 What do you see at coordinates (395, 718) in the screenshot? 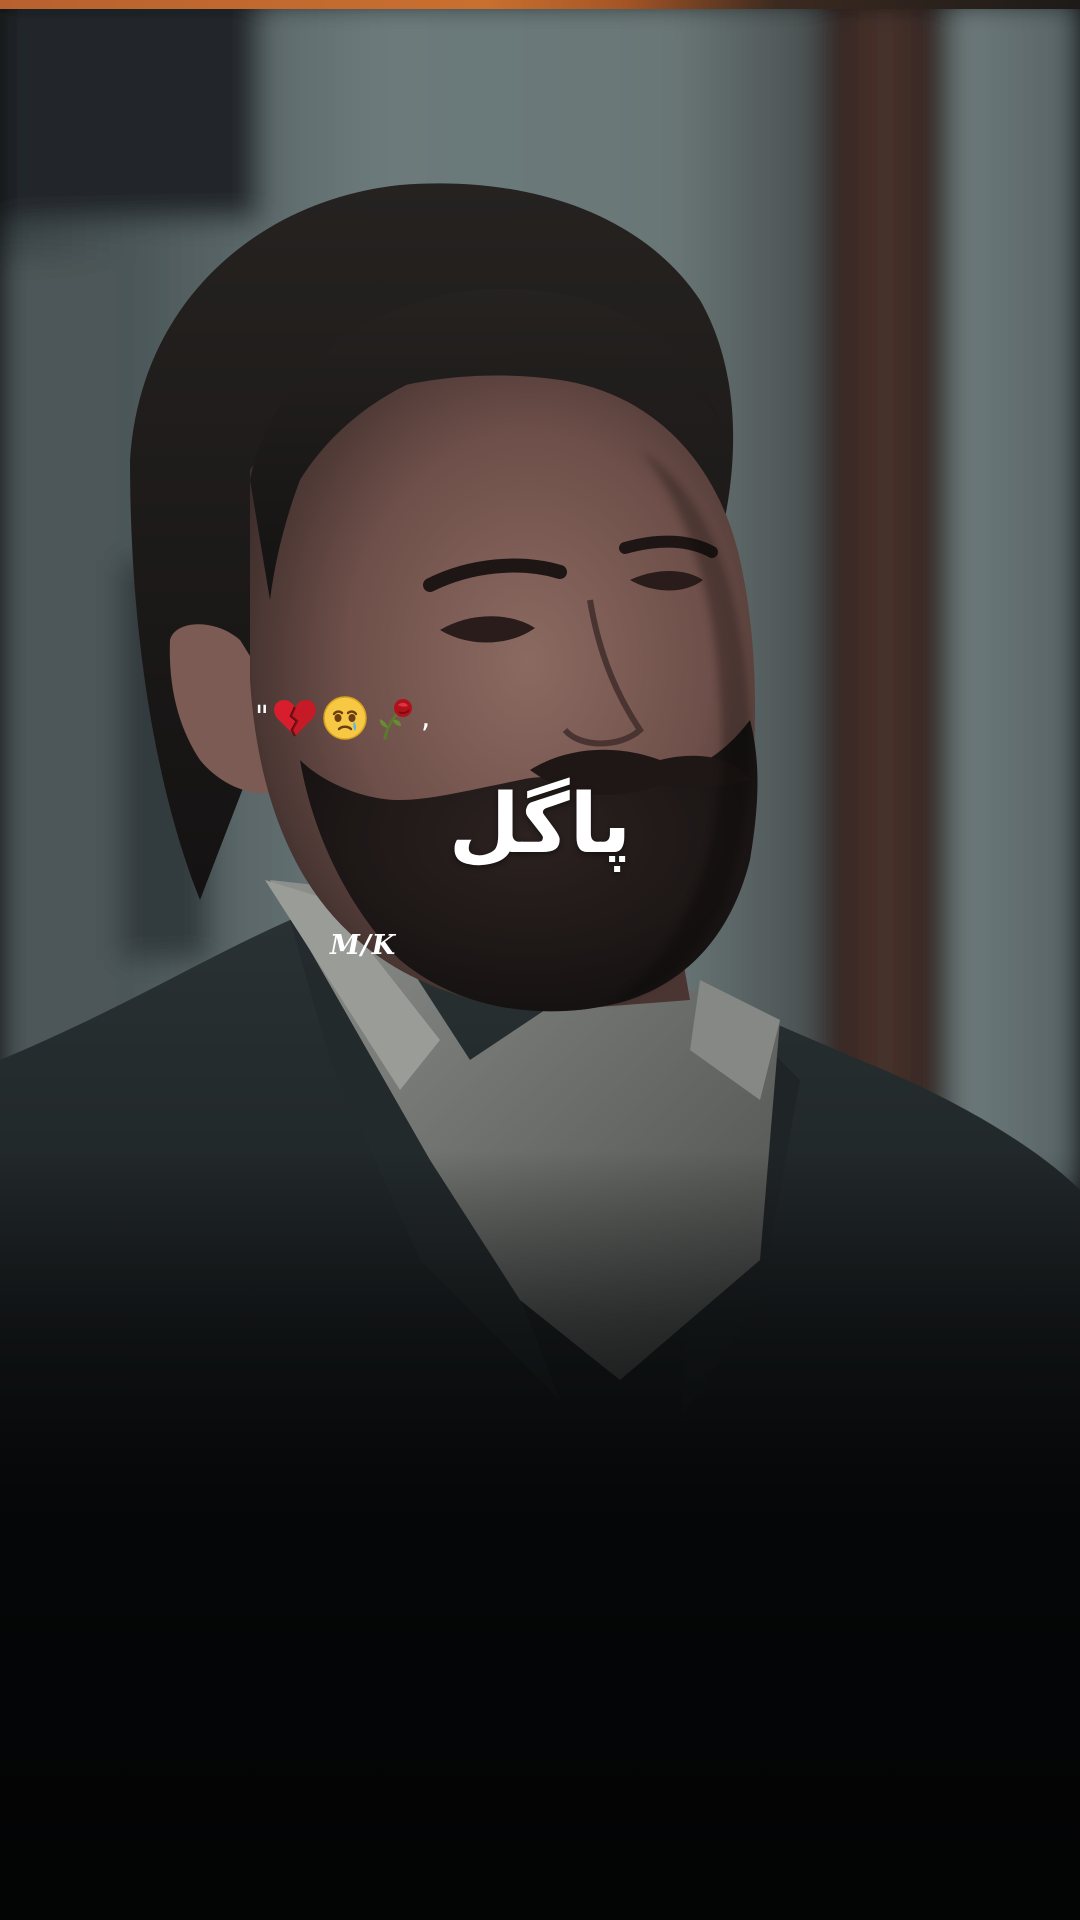
I see `wilted-rose-icon` at bounding box center [395, 718].